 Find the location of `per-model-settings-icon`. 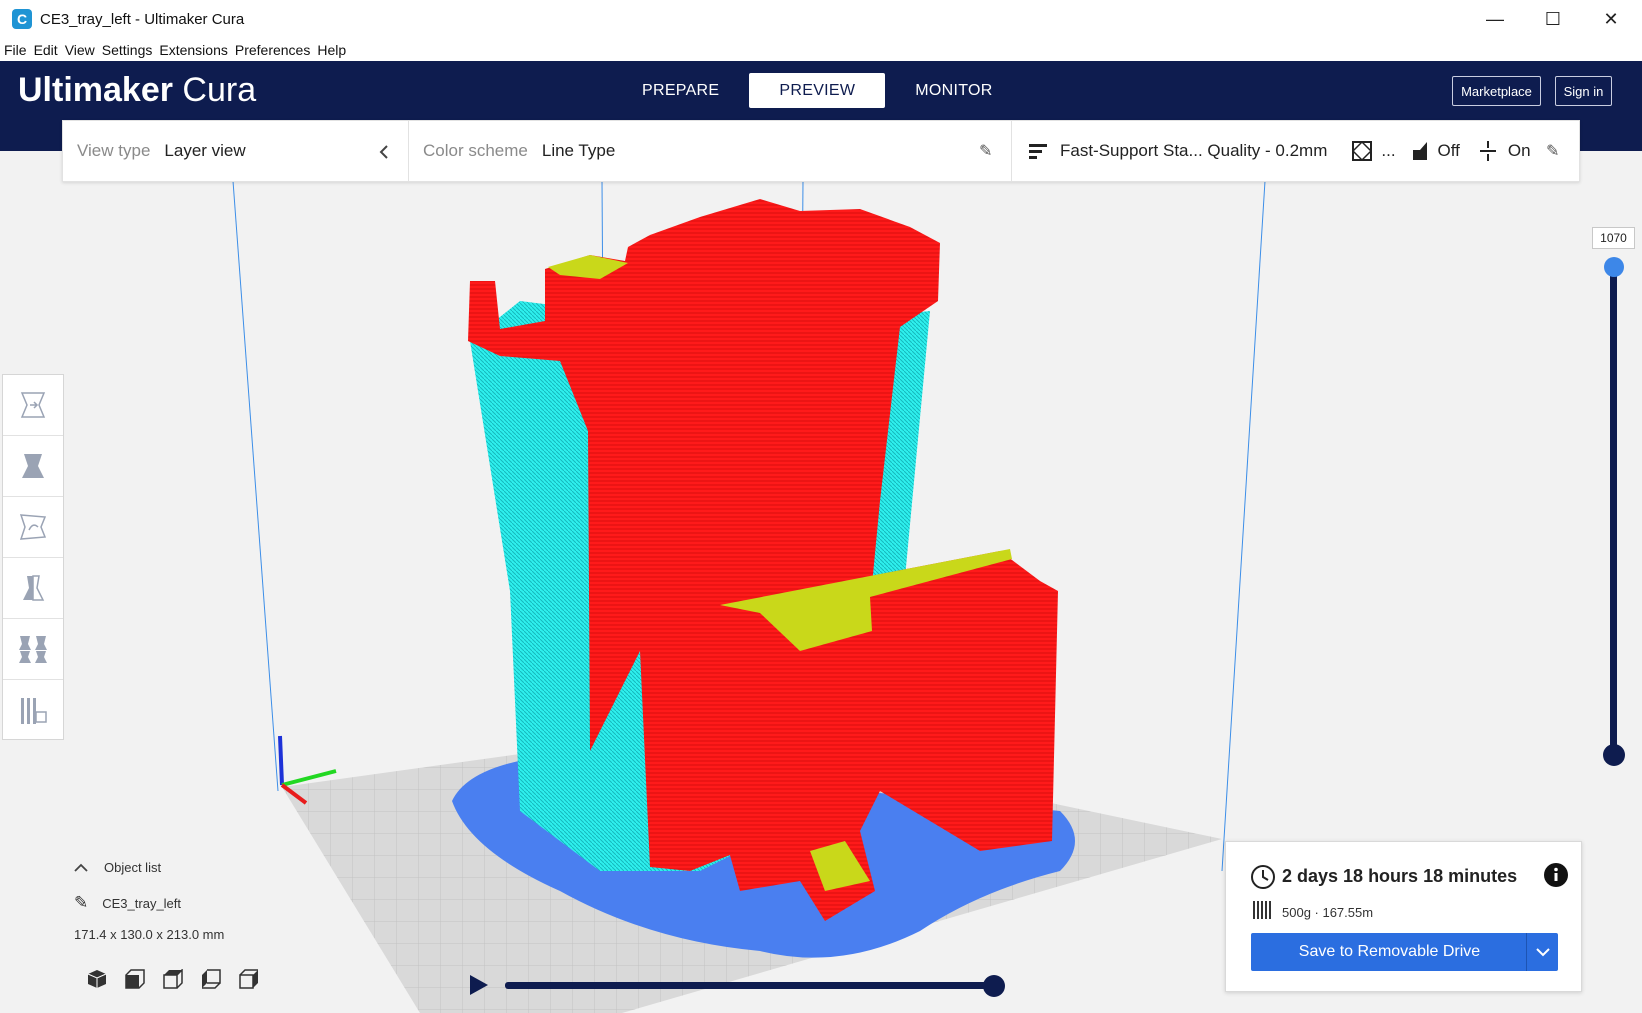

per-model-settings-icon is located at coordinates (33, 649).